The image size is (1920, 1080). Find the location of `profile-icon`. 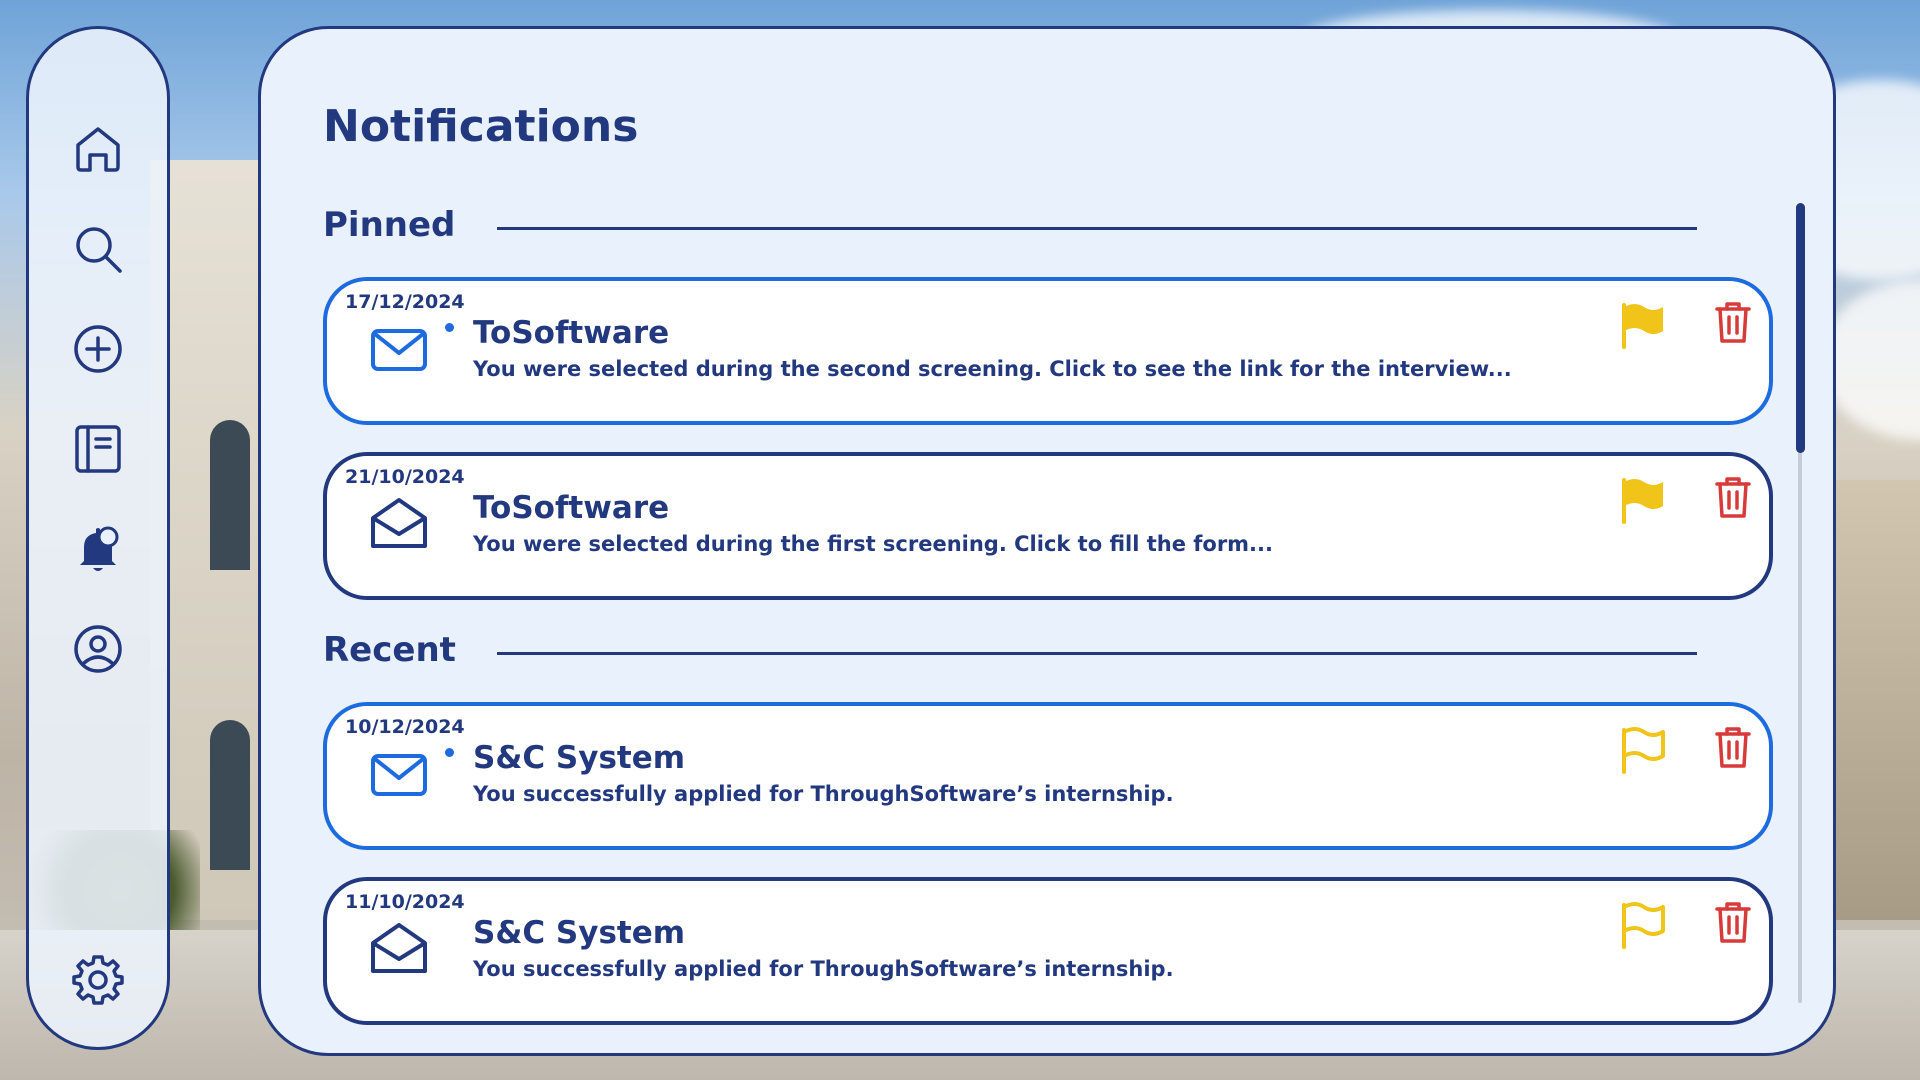

profile-icon is located at coordinates (98, 649).